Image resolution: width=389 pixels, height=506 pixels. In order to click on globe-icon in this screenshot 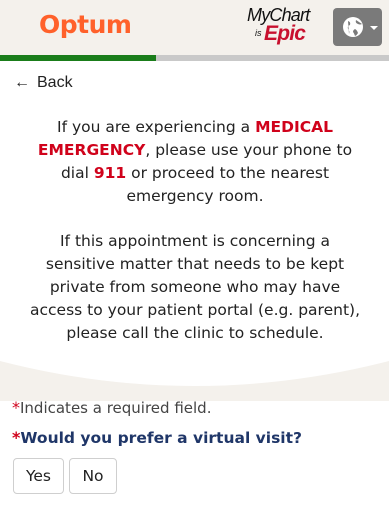, I will do `click(353, 27)`.